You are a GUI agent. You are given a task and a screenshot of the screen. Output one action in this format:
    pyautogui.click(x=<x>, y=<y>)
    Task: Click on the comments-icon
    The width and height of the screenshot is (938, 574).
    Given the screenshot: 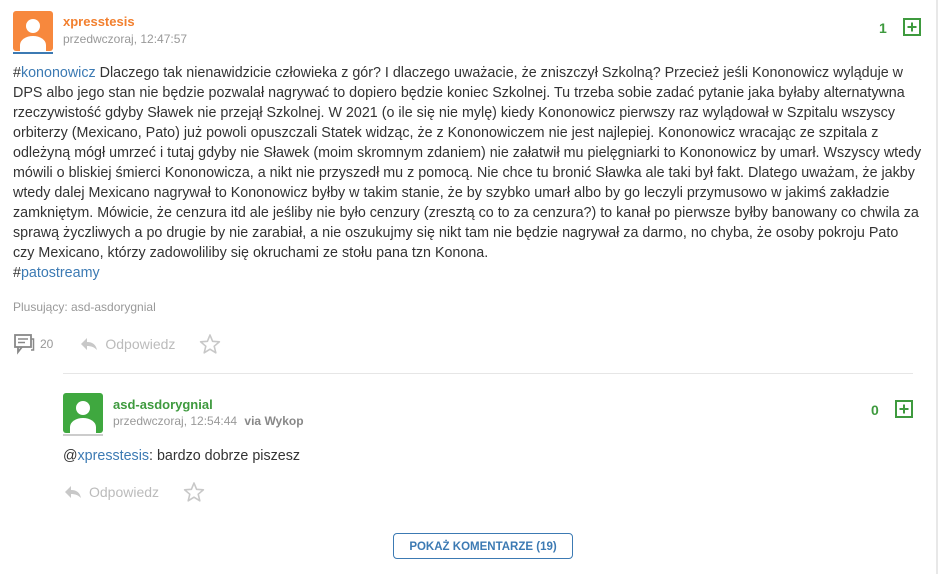 What is the action you would take?
    pyautogui.click(x=24, y=344)
    